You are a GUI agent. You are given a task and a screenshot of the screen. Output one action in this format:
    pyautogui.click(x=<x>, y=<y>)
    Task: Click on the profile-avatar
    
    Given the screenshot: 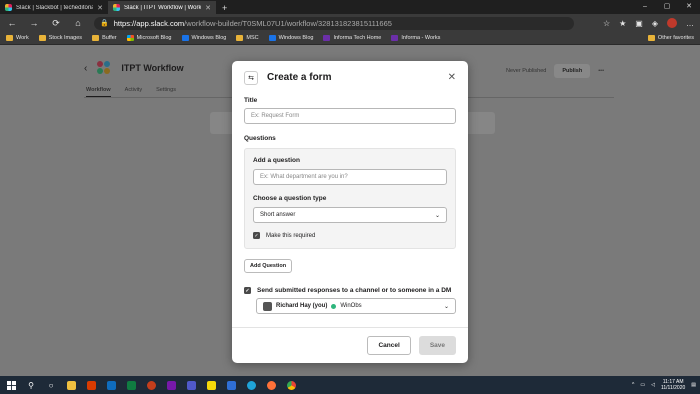 What is the action you would take?
    pyautogui.click(x=672, y=23)
    